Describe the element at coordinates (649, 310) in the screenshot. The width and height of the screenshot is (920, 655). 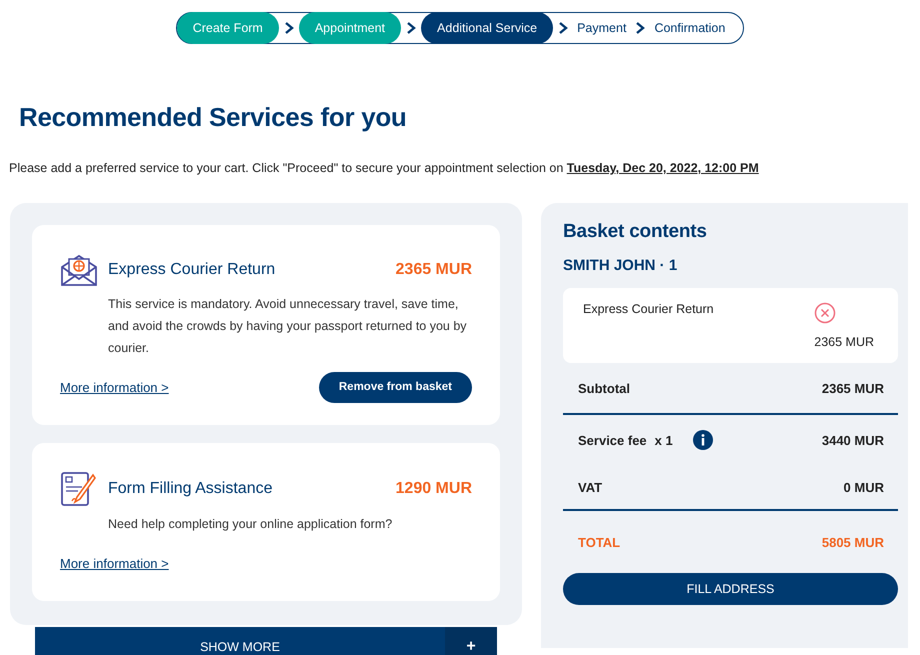
I see `basket-item-name: Express Courier Return` at that location.